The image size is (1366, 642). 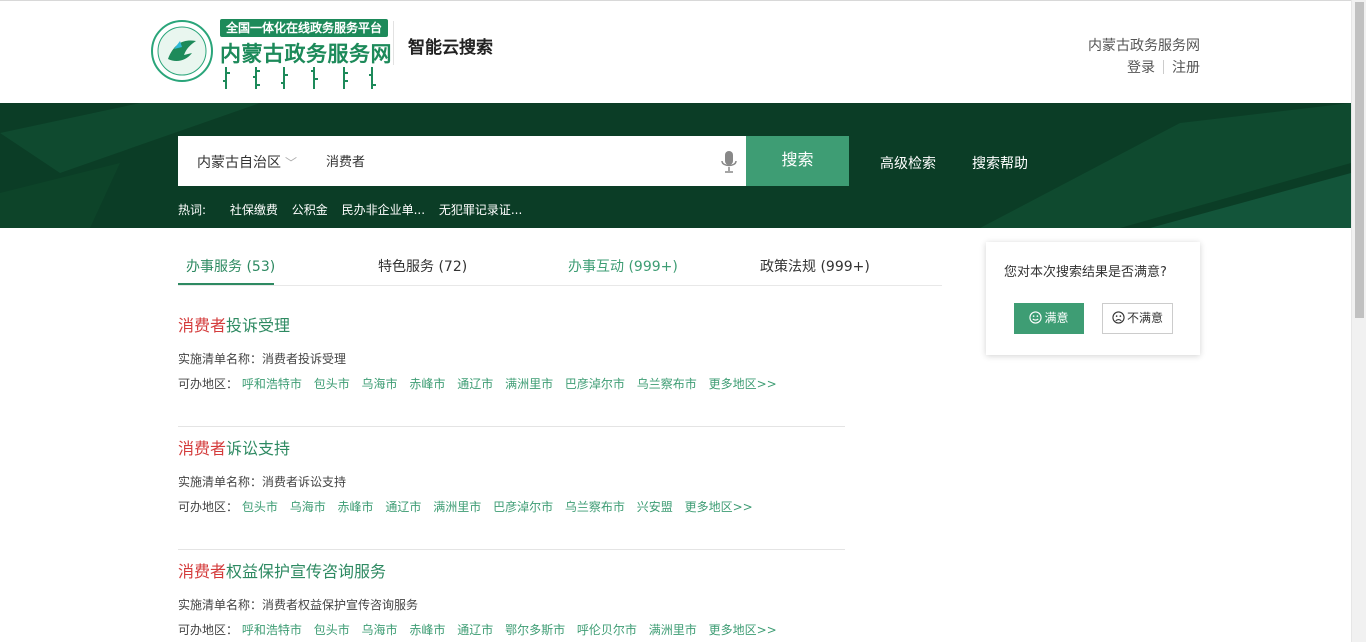 What do you see at coordinates (1093, 298) in the screenshot?
I see `feedback-panel: 您对本次搜索结果是否满意? 满意 不满意` at bounding box center [1093, 298].